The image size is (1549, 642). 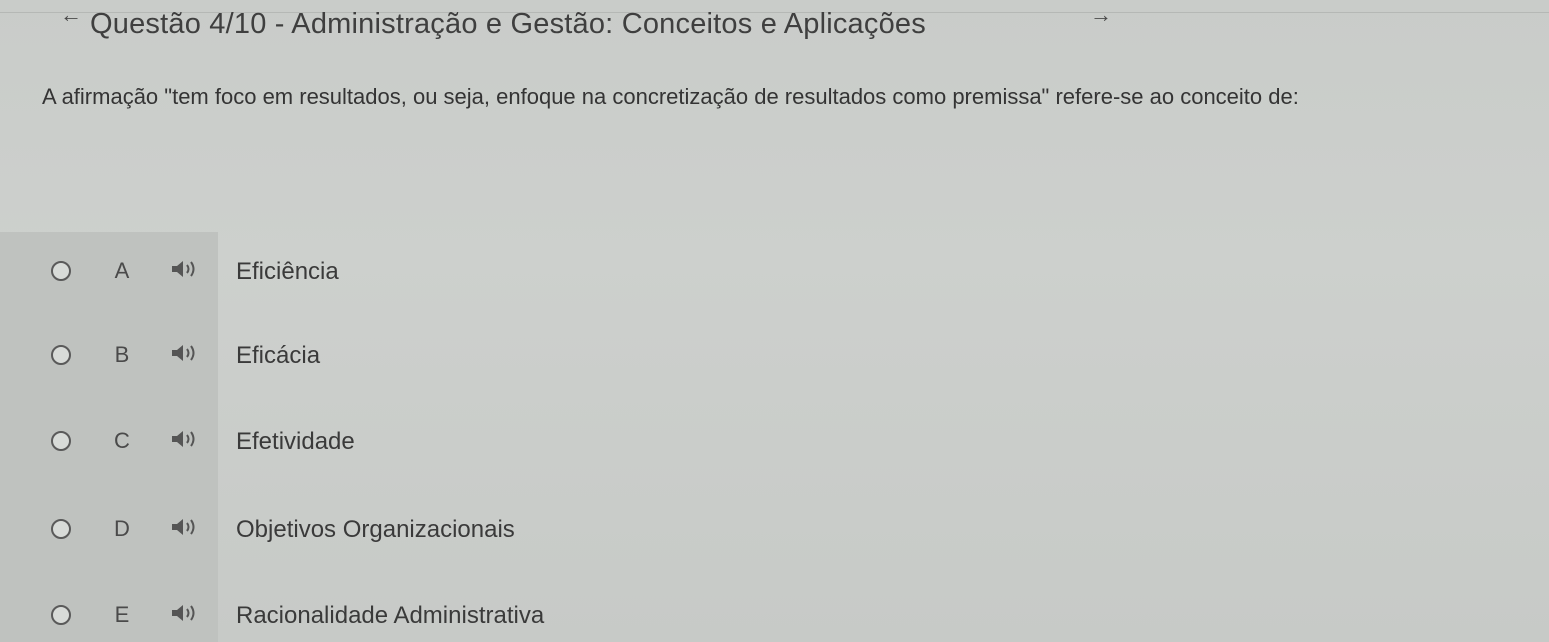 I want to click on option-text: Efetividade, so click(x=295, y=441).